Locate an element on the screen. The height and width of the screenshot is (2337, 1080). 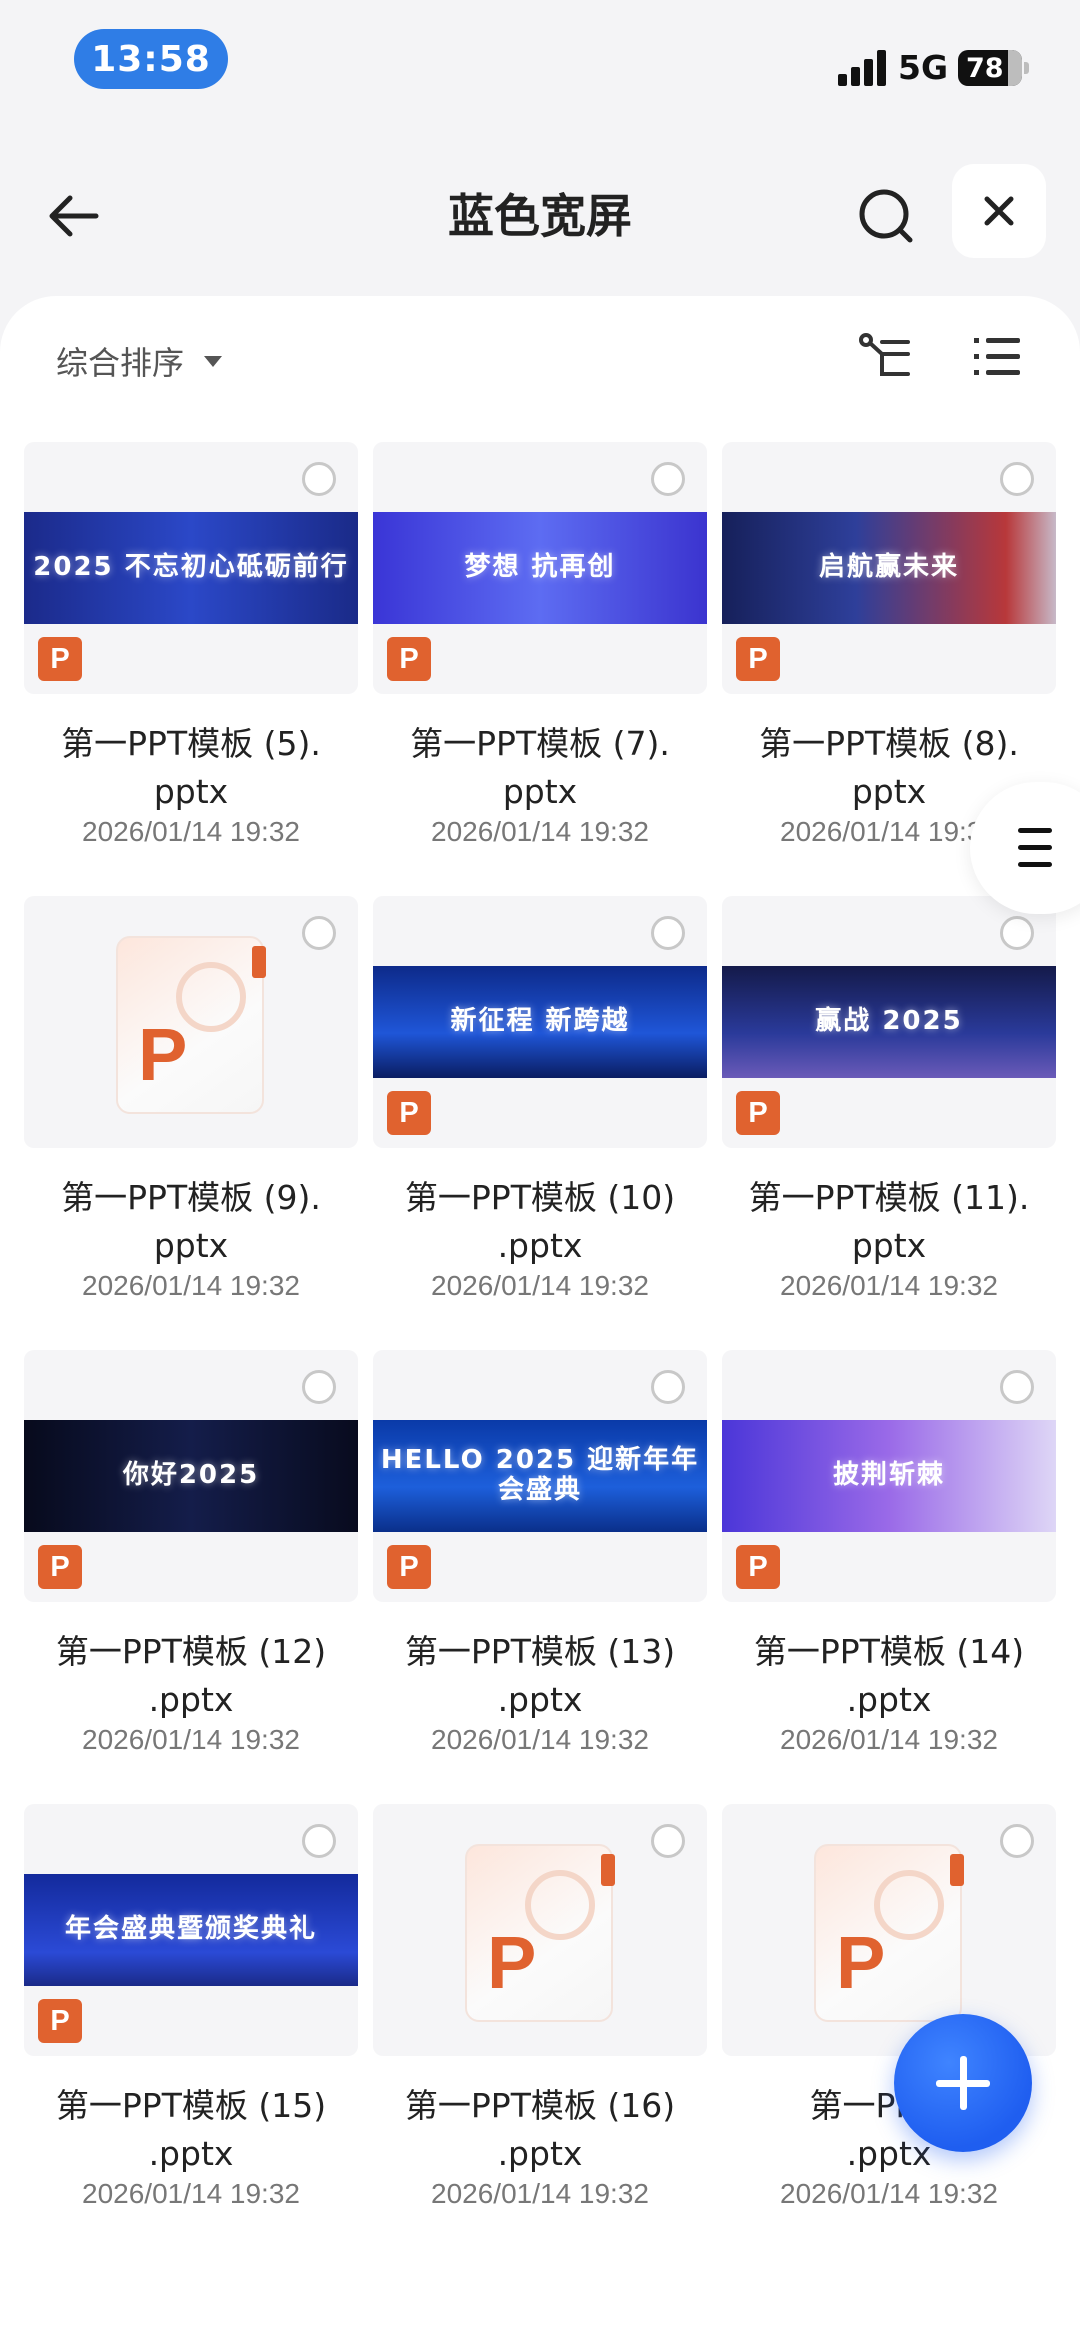
banner-preview: HELLO 2025 迎新年年会盛典 is located at coordinates (540, 1476).